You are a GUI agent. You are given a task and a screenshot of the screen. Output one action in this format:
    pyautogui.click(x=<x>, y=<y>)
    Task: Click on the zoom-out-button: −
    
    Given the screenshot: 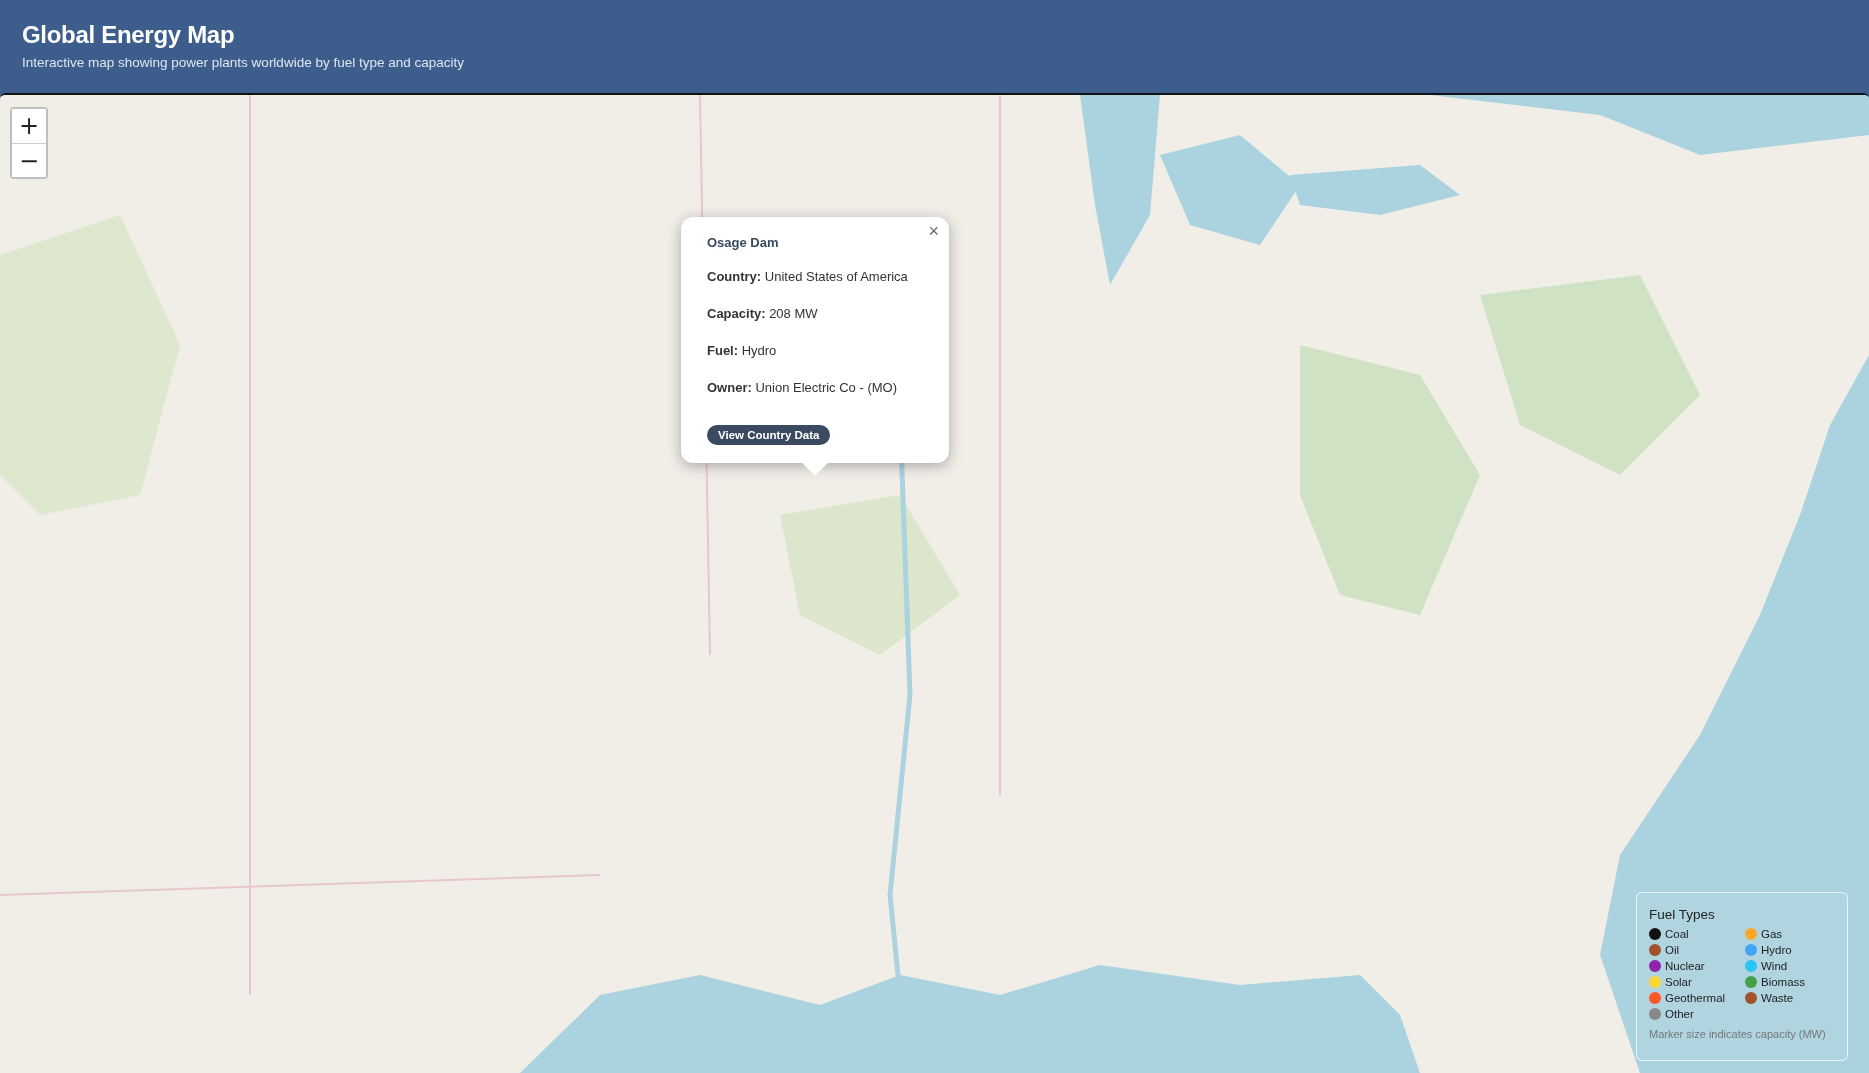 What is the action you would take?
    pyautogui.click(x=29, y=160)
    